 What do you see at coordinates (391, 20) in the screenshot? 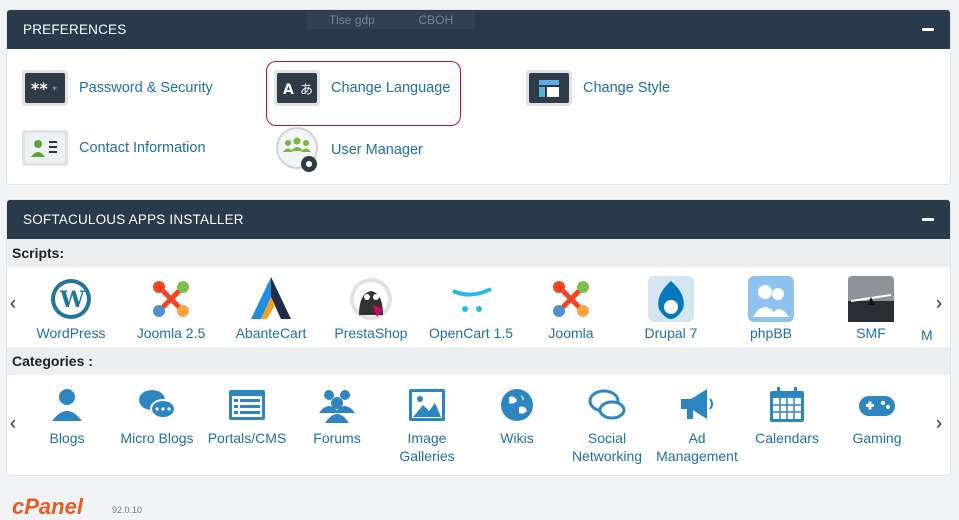
I see `faded-toolbar: Tlse gdp CBOH` at bounding box center [391, 20].